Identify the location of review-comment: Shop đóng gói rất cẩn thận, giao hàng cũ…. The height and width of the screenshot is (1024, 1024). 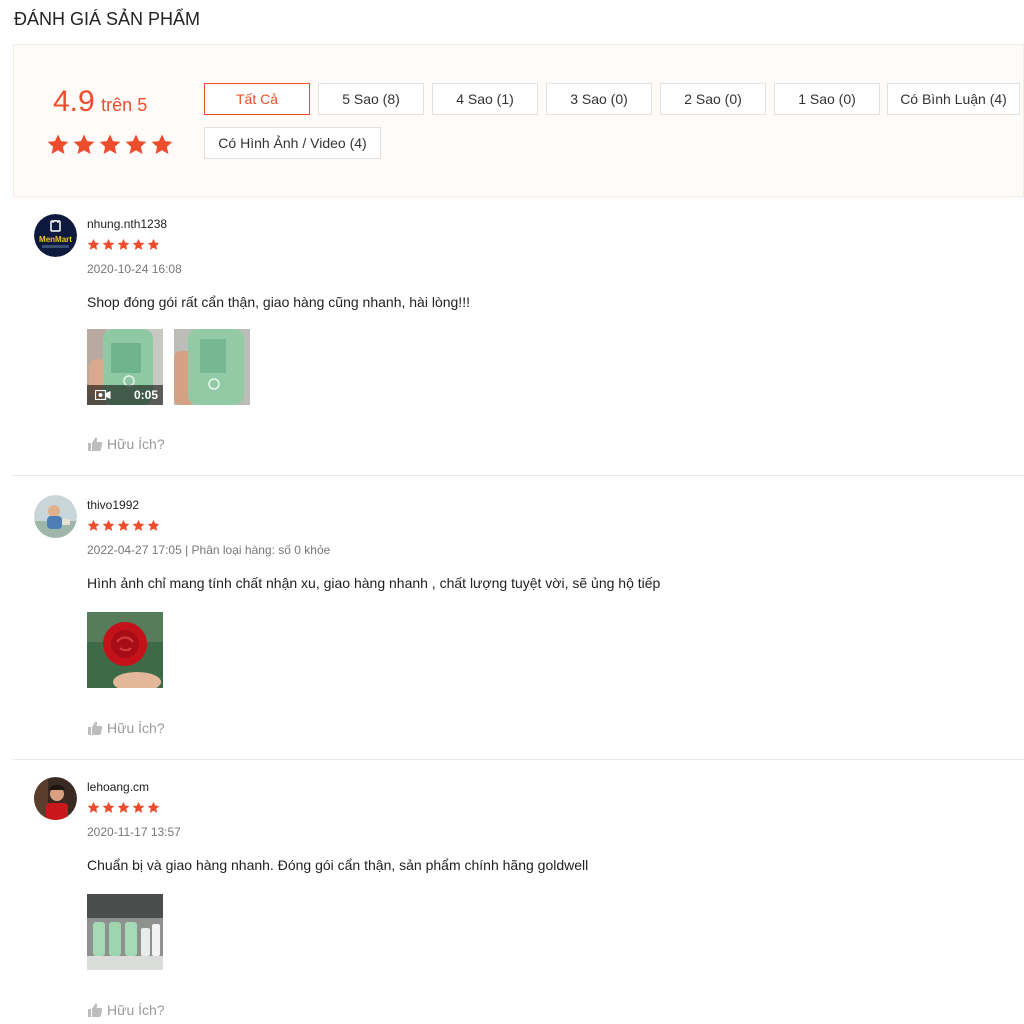
(278, 302).